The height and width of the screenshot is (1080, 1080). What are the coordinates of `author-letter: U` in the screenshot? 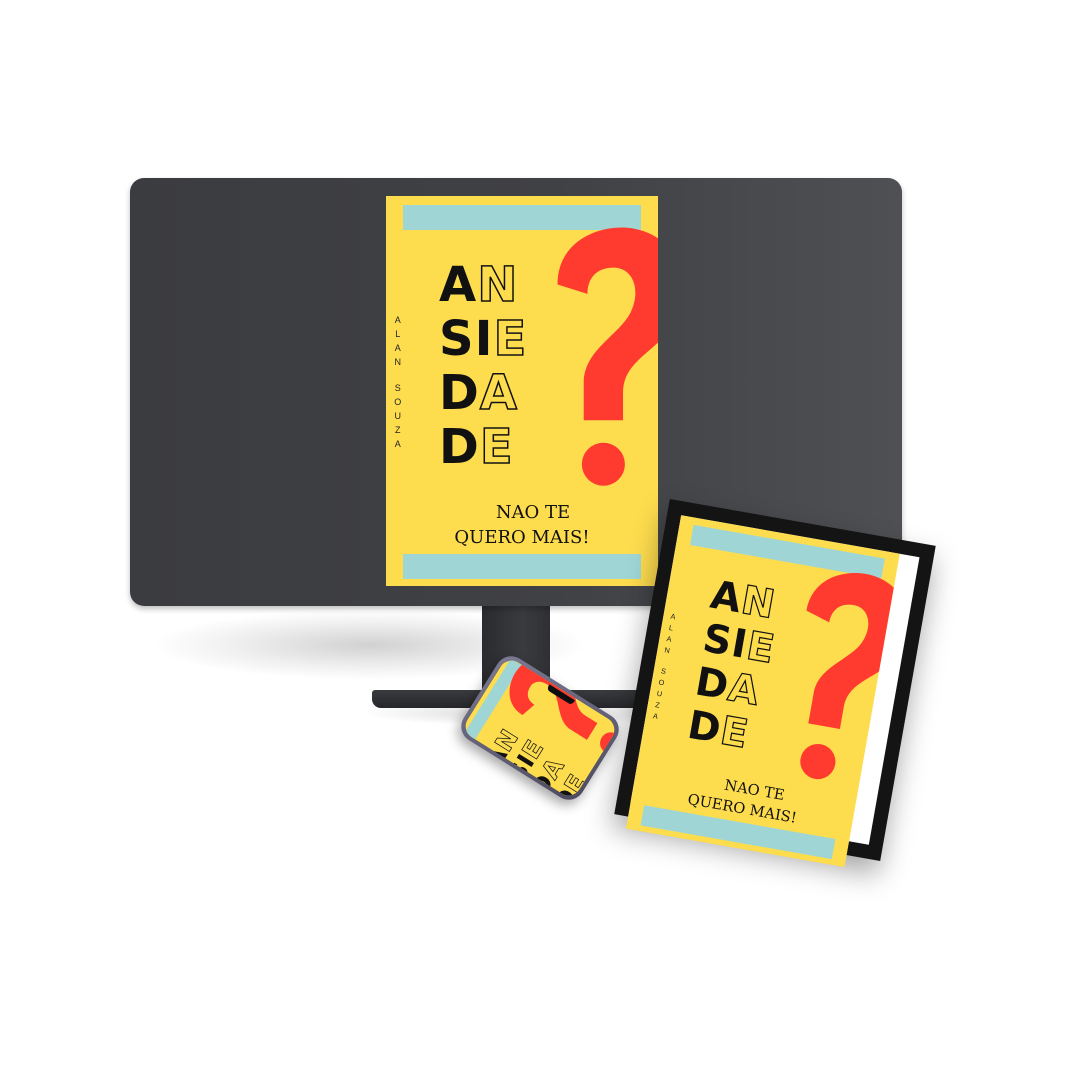 It's located at (398, 416).